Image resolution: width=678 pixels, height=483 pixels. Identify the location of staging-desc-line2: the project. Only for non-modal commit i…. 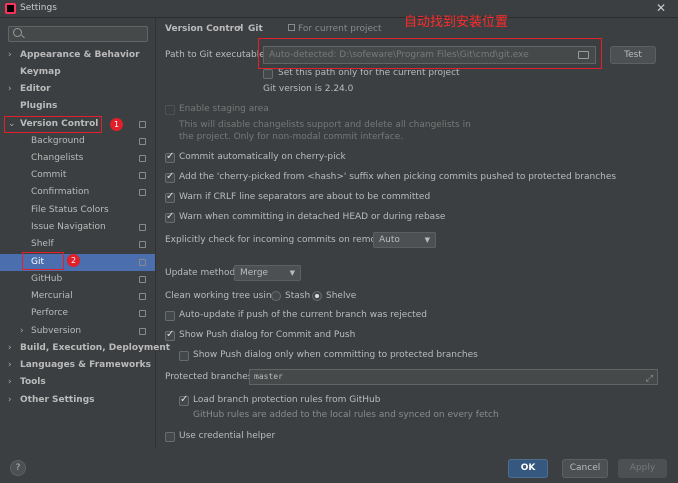
(291, 137).